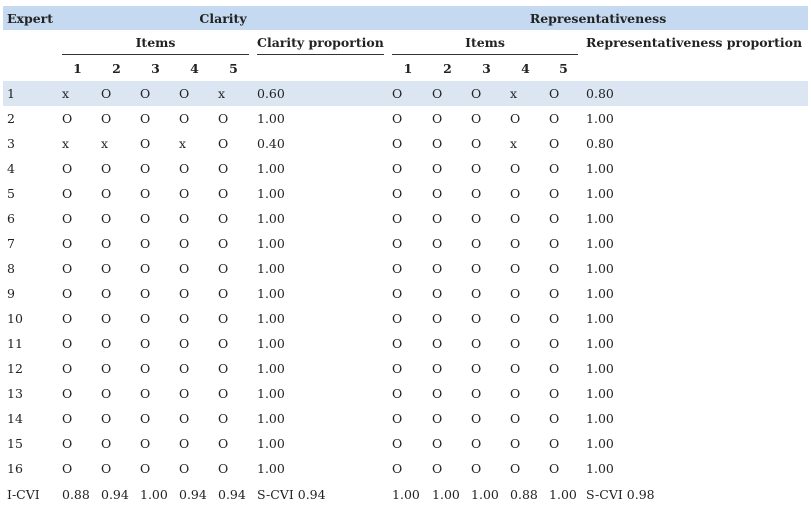 Image resolution: width=811 pixels, height=510 pixels. I want to click on rep-proportion-header: Representativeness proportion, so click(694, 42).